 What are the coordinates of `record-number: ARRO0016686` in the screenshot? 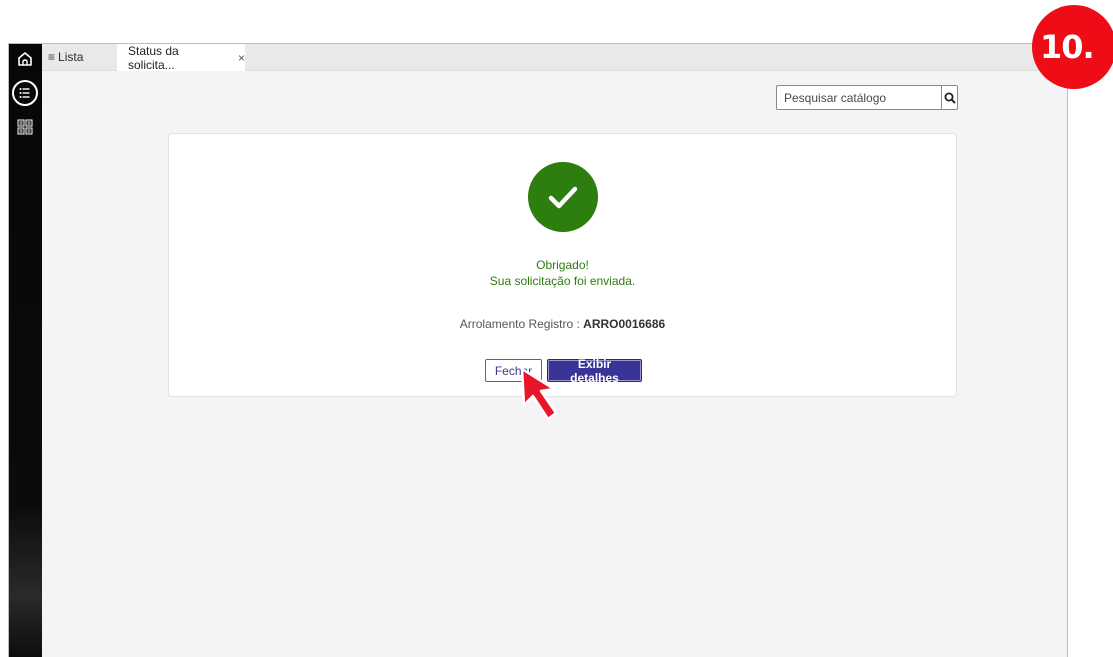 It's located at (624, 324).